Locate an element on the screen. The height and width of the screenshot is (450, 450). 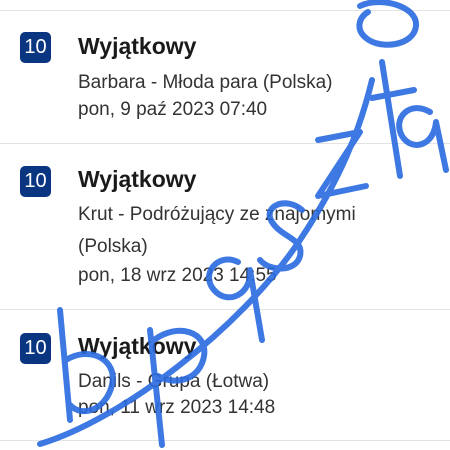
reviewer-info: Krut - Podróżujący ze znajomymi (Polska) is located at coordinates (217, 230).